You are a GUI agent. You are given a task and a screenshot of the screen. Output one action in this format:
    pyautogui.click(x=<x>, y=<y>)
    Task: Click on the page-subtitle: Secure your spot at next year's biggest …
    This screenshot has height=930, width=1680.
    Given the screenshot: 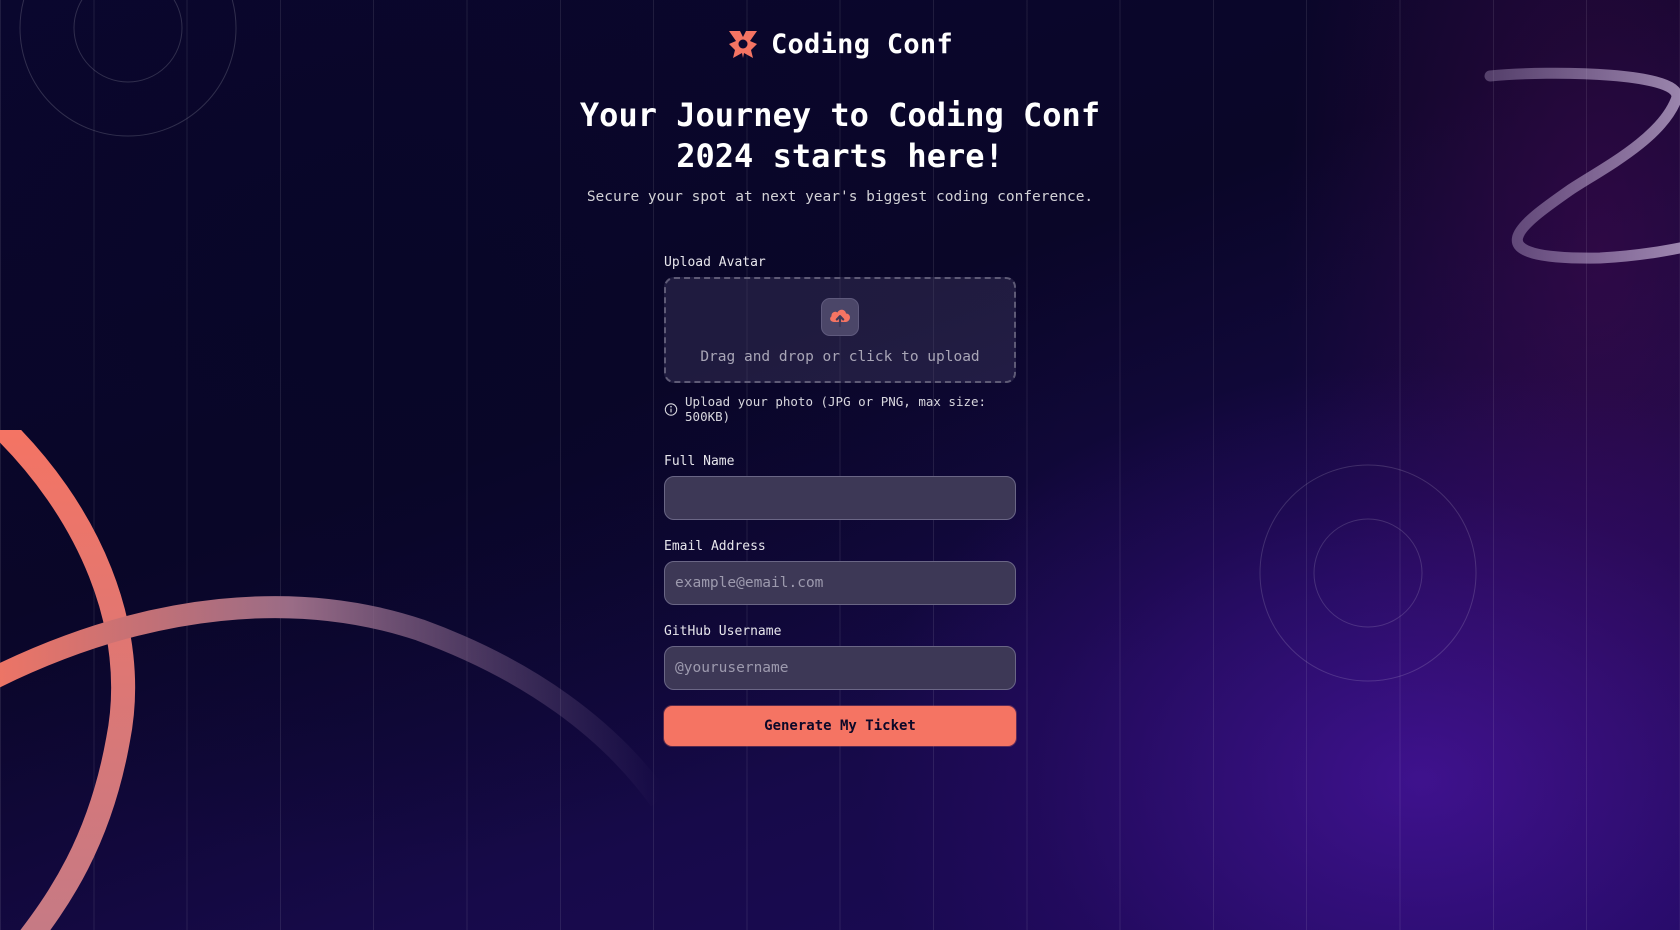 What is the action you would take?
    pyautogui.click(x=840, y=197)
    